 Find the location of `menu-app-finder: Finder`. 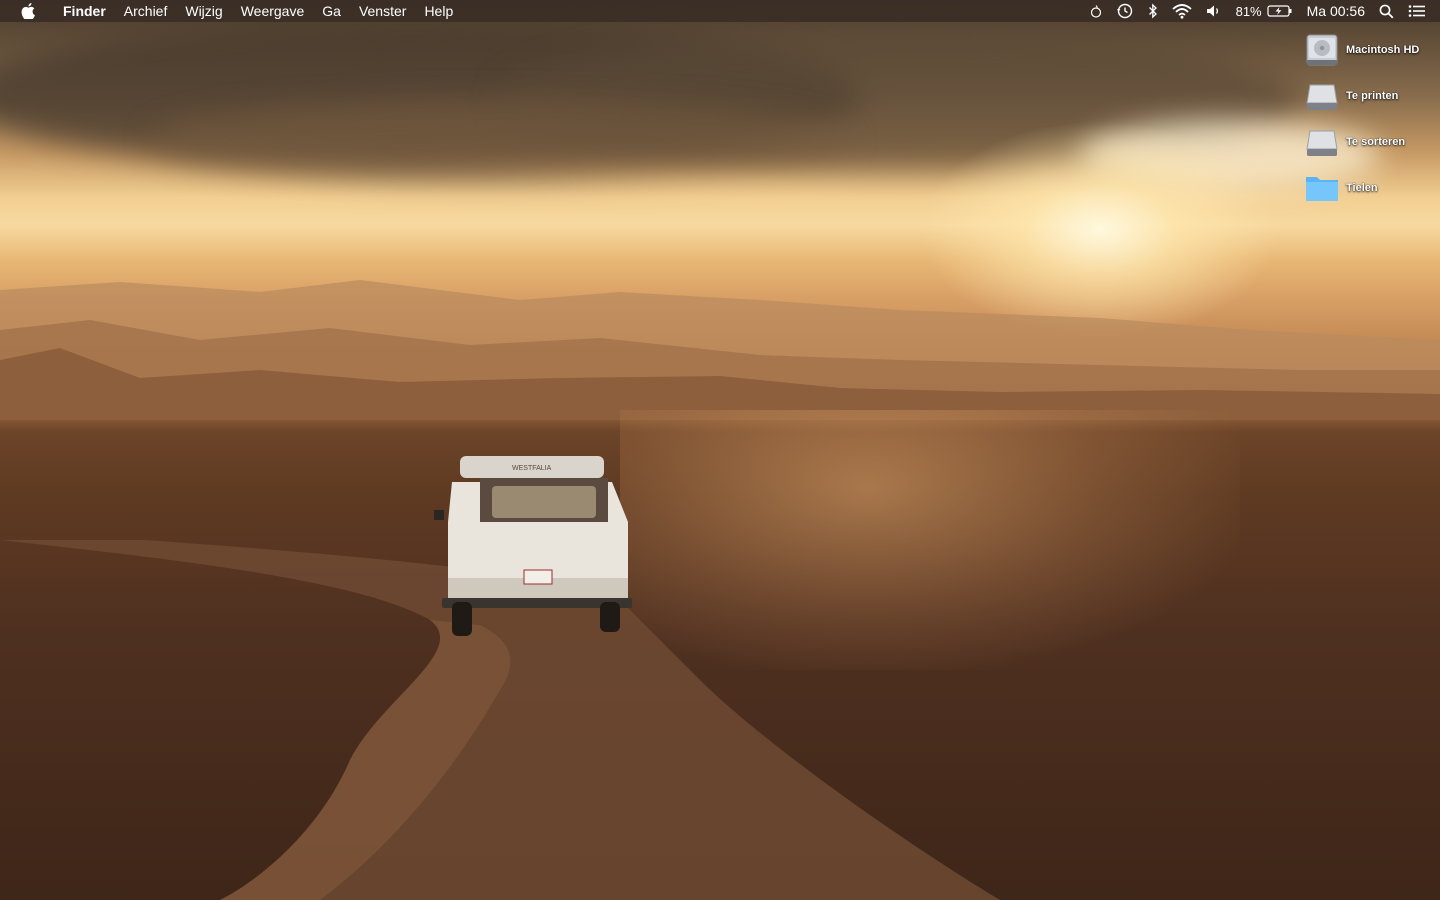

menu-app-finder: Finder is located at coordinates (84, 11).